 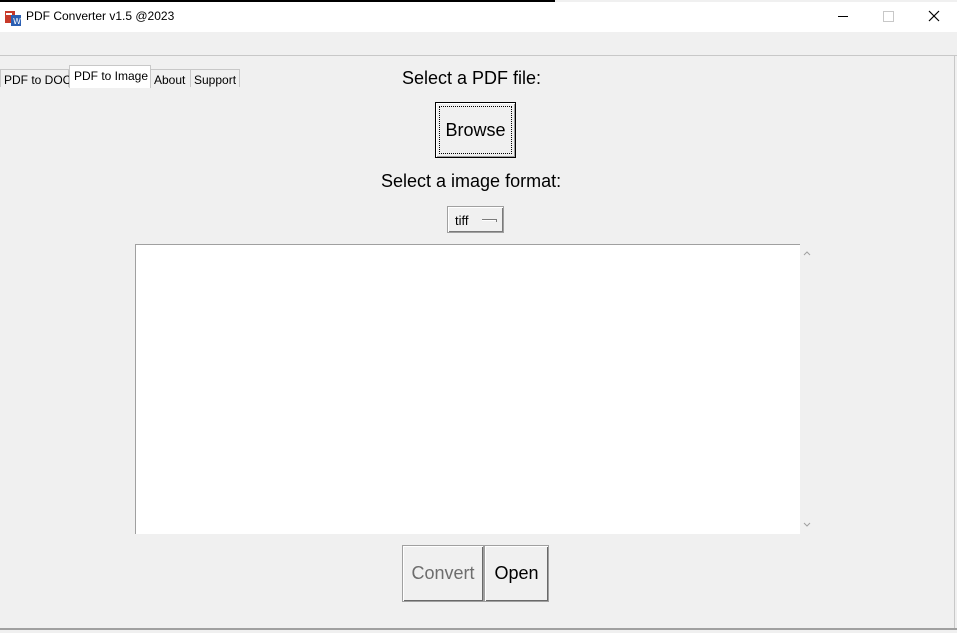 I want to click on convert-button: Convert, so click(x=443, y=573).